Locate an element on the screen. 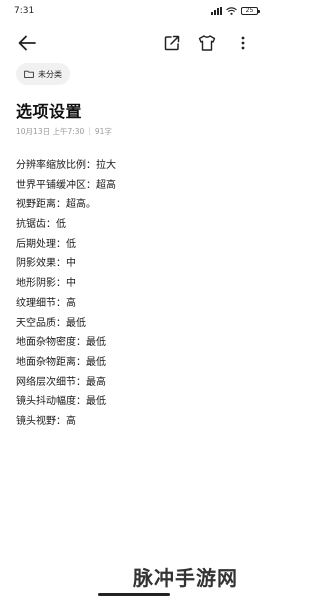  status-bar: 7:31 25 is located at coordinates (135, 12).